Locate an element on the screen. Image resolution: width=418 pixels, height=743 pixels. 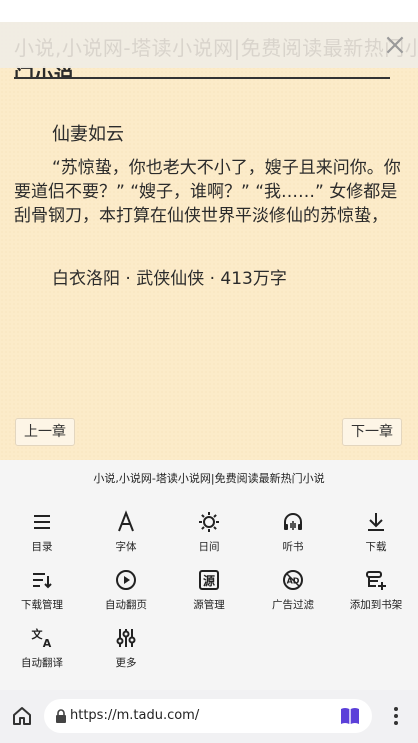
menu-item-auto-translate: 文 A 自动翻译 is located at coordinates (42, 651).